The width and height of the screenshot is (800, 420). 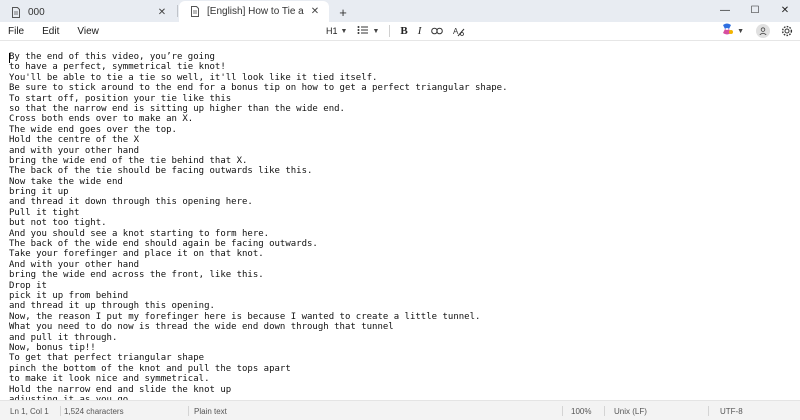 What do you see at coordinates (727, 31) in the screenshot?
I see `copilot-icon` at bounding box center [727, 31].